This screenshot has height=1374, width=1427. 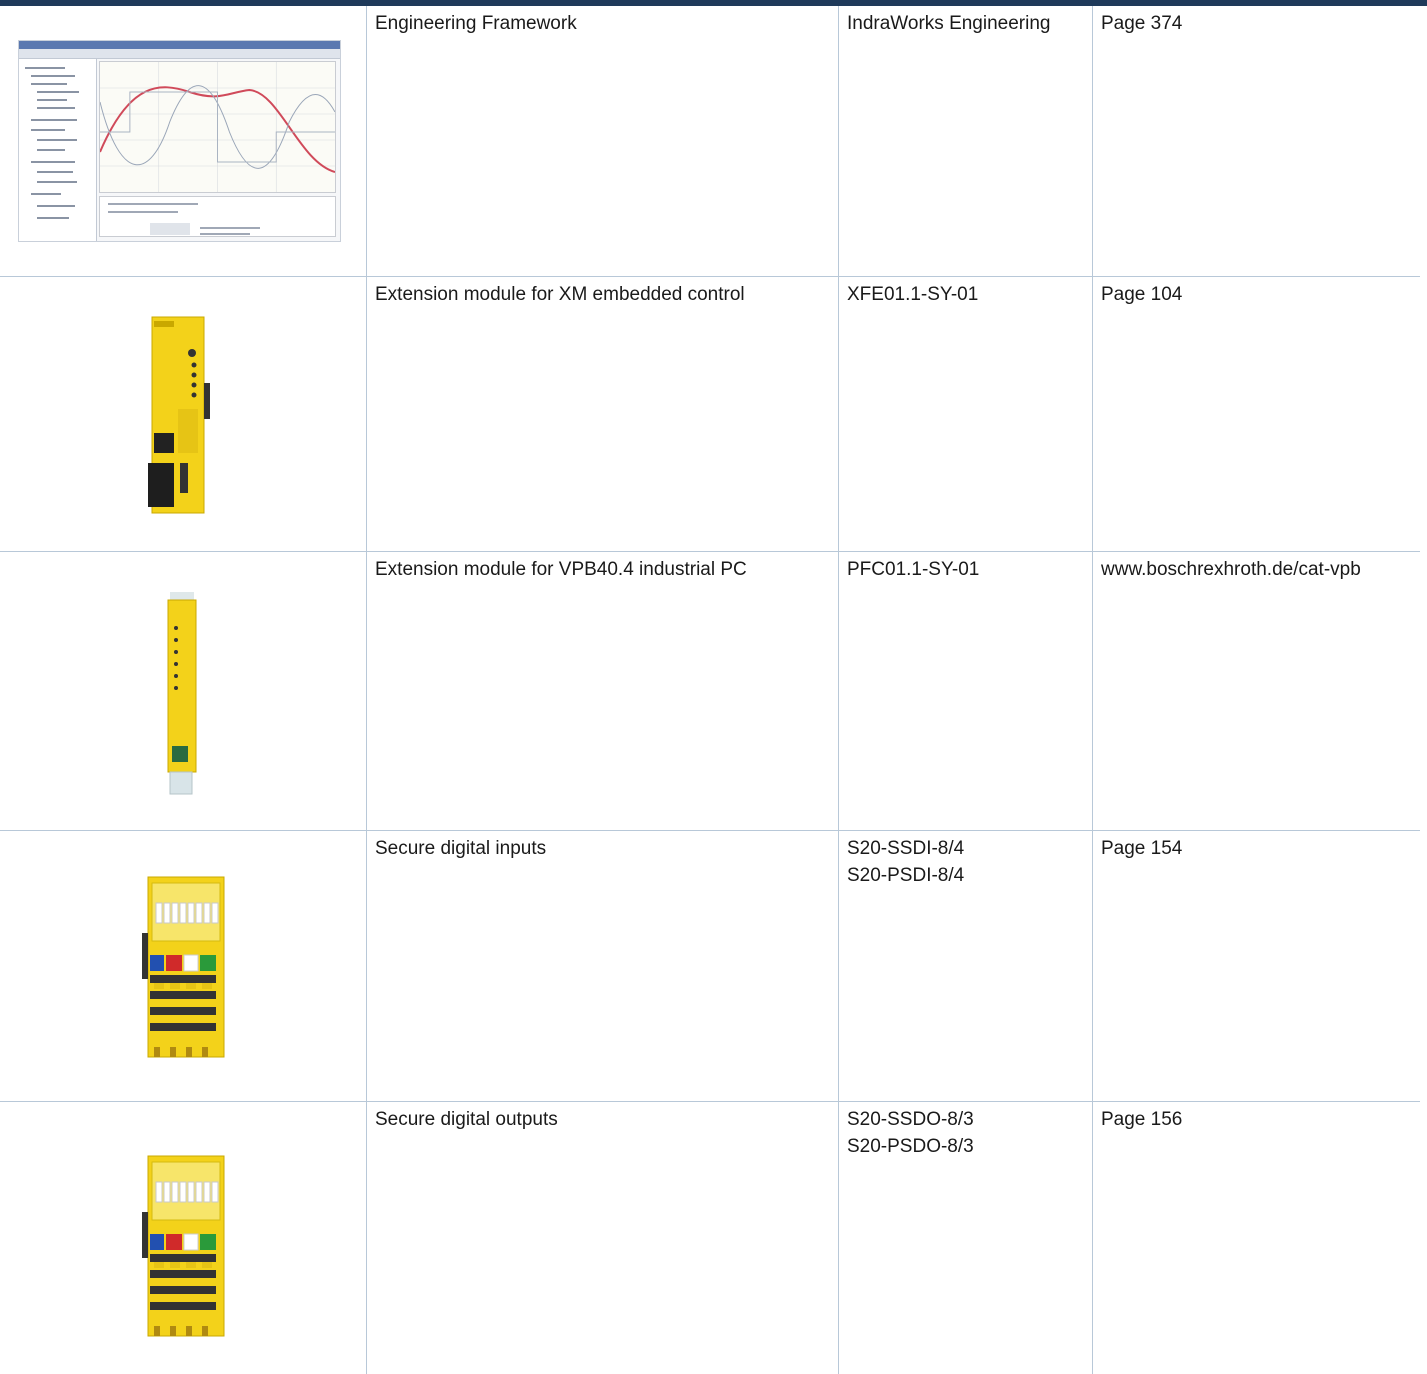 I want to click on type-code-text: S20-SSDI-8/4, so click(x=906, y=848).